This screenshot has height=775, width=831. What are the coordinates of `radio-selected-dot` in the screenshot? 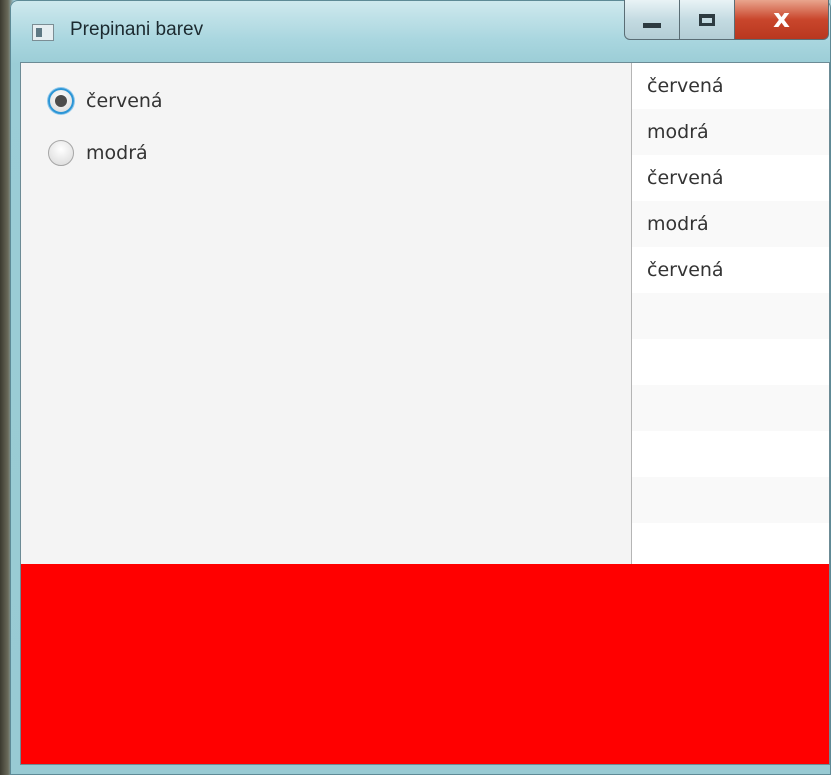 It's located at (61, 101).